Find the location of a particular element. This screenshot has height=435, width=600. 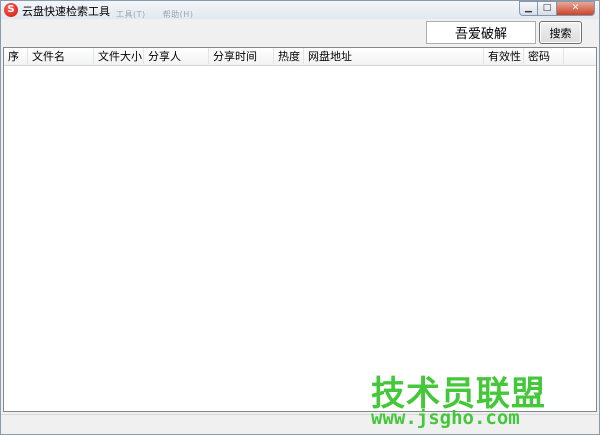

search-input is located at coordinates (481, 32).